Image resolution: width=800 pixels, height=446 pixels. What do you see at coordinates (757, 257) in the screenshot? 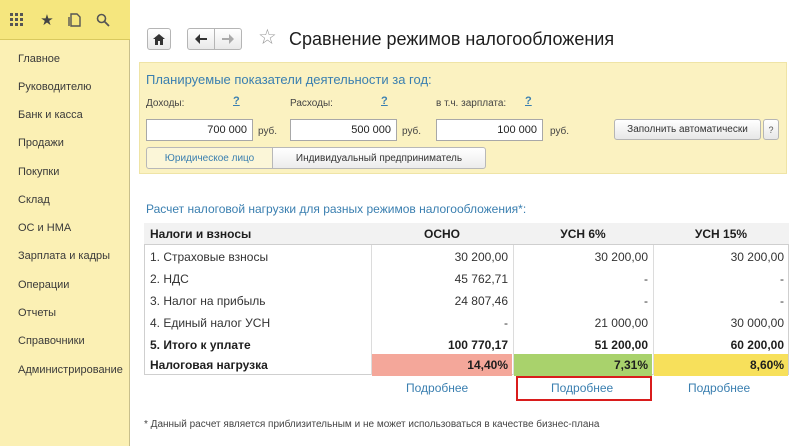
I see `cell-usn15: 30 200,00` at bounding box center [757, 257].